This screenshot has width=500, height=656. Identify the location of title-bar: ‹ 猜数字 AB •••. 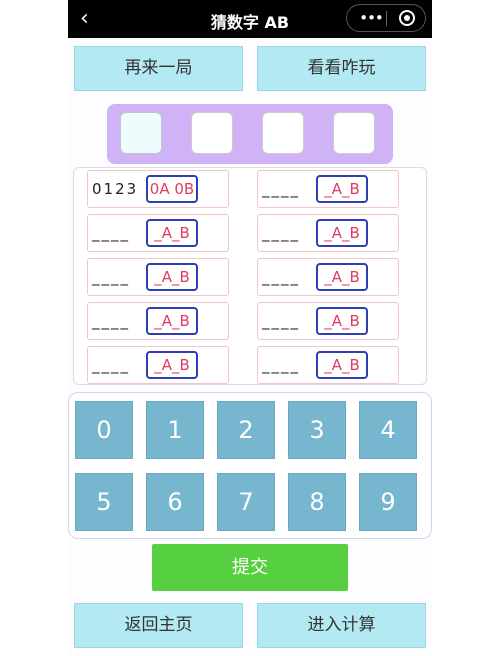
(250, 19).